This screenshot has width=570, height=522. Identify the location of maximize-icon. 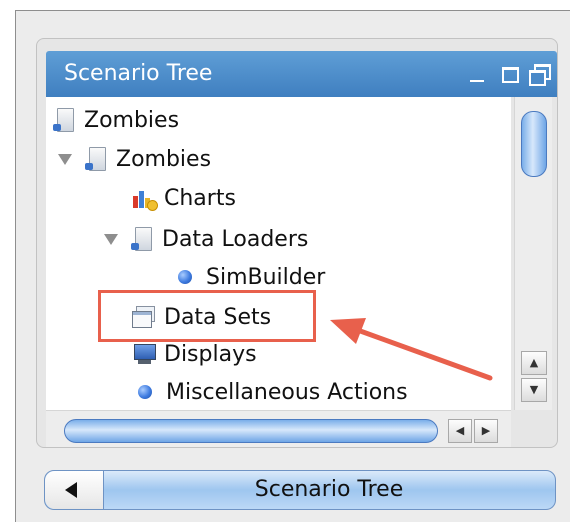
(510, 73).